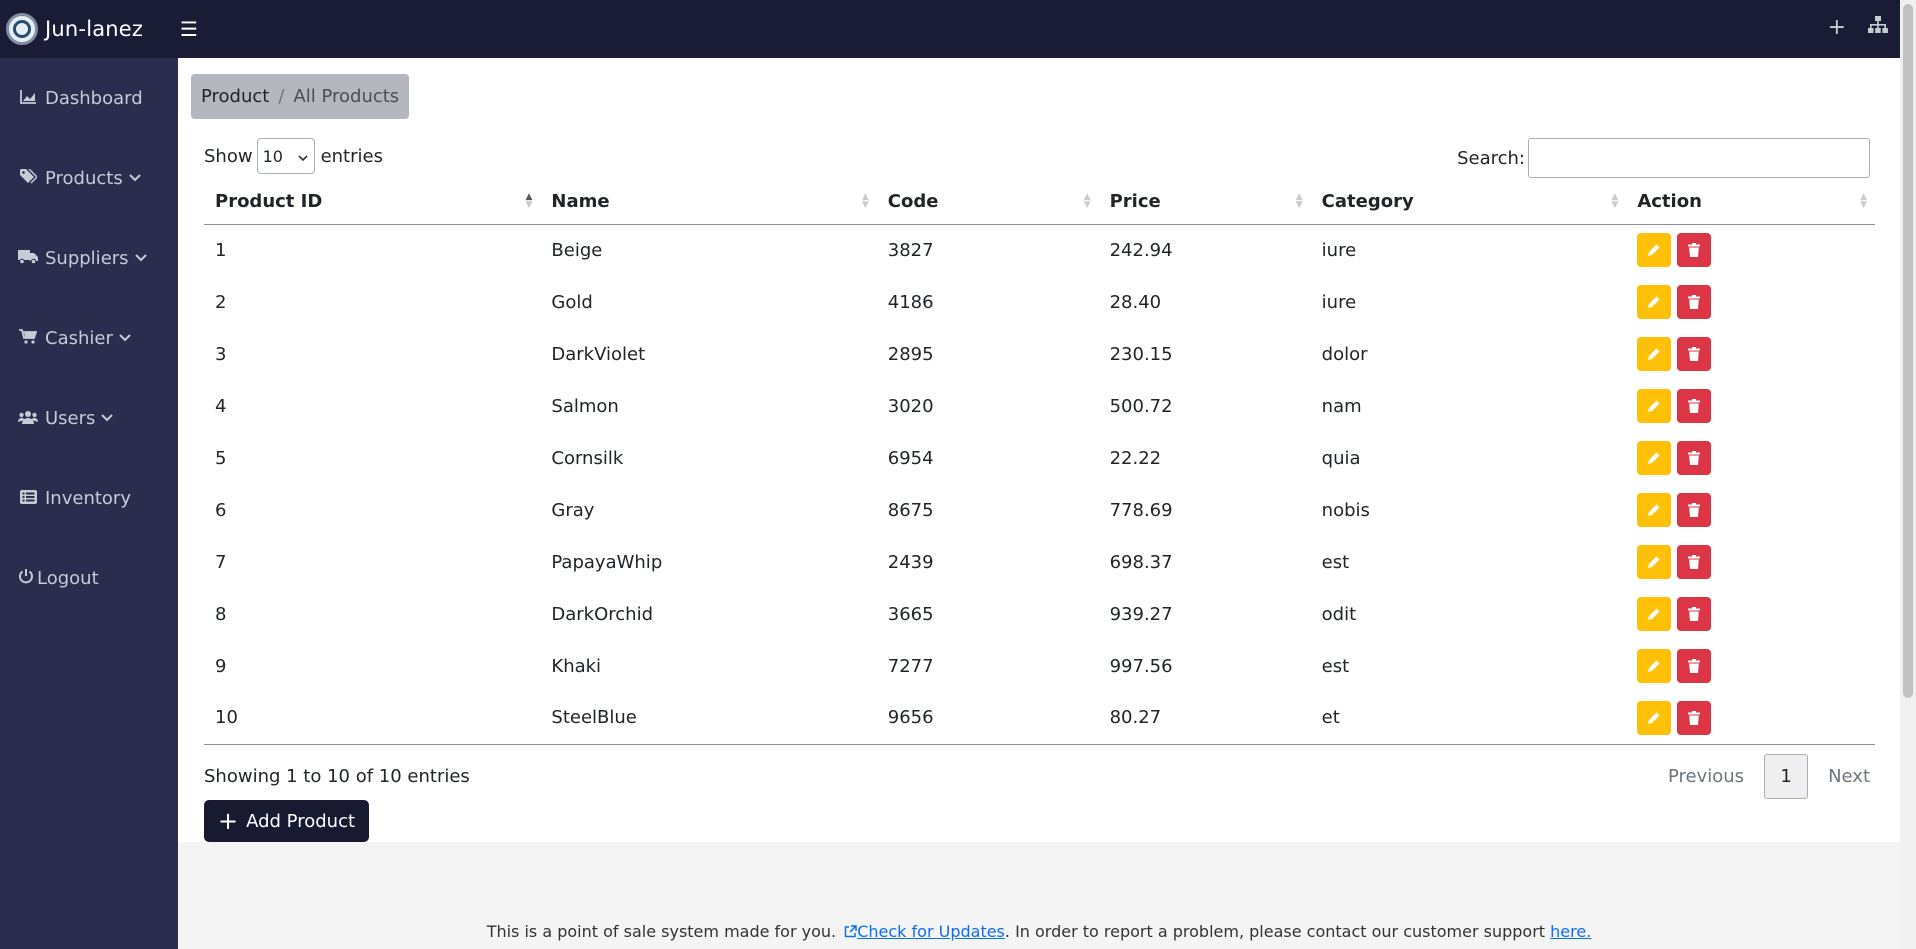 The height and width of the screenshot is (949, 1916). Describe the element at coordinates (1039, 666) in the screenshot. I see `table-row: 9 Khaki 7277 997.56 est` at that location.